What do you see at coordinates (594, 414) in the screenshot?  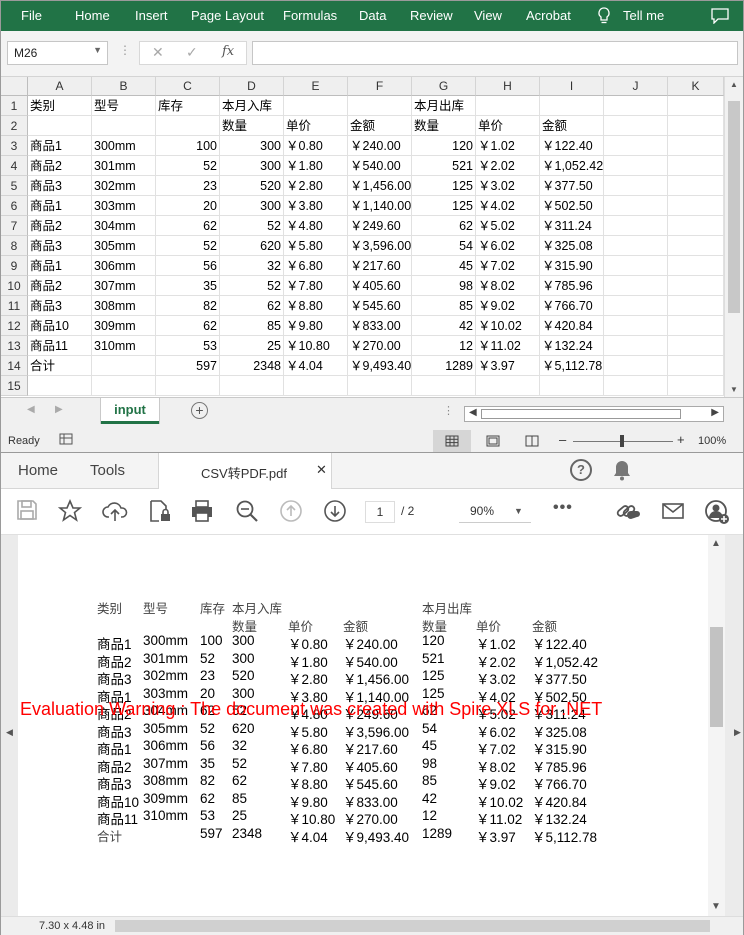 I see `horizontal-scrollbar: ◀ ▶` at bounding box center [594, 414].